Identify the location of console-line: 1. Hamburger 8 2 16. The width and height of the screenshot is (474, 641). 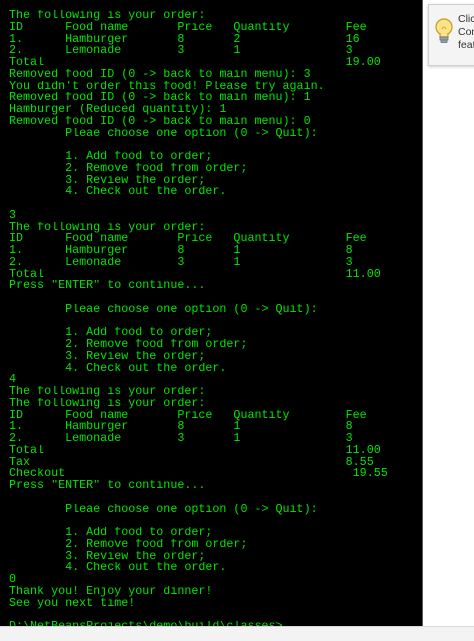
(184, 39).